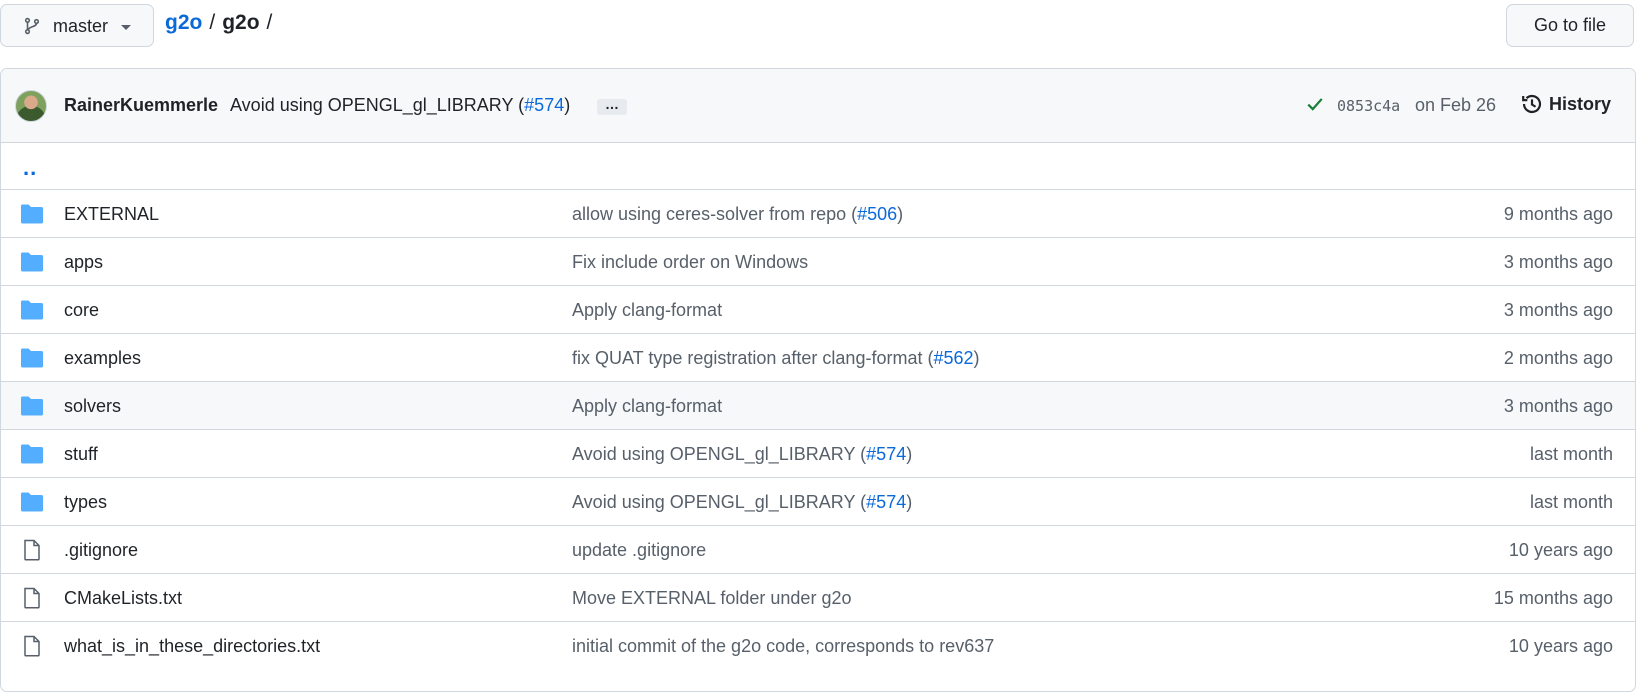 The image size is (1639, 692). I want to click on file-name-link: CMakeLists.txt, so click(123, 598).